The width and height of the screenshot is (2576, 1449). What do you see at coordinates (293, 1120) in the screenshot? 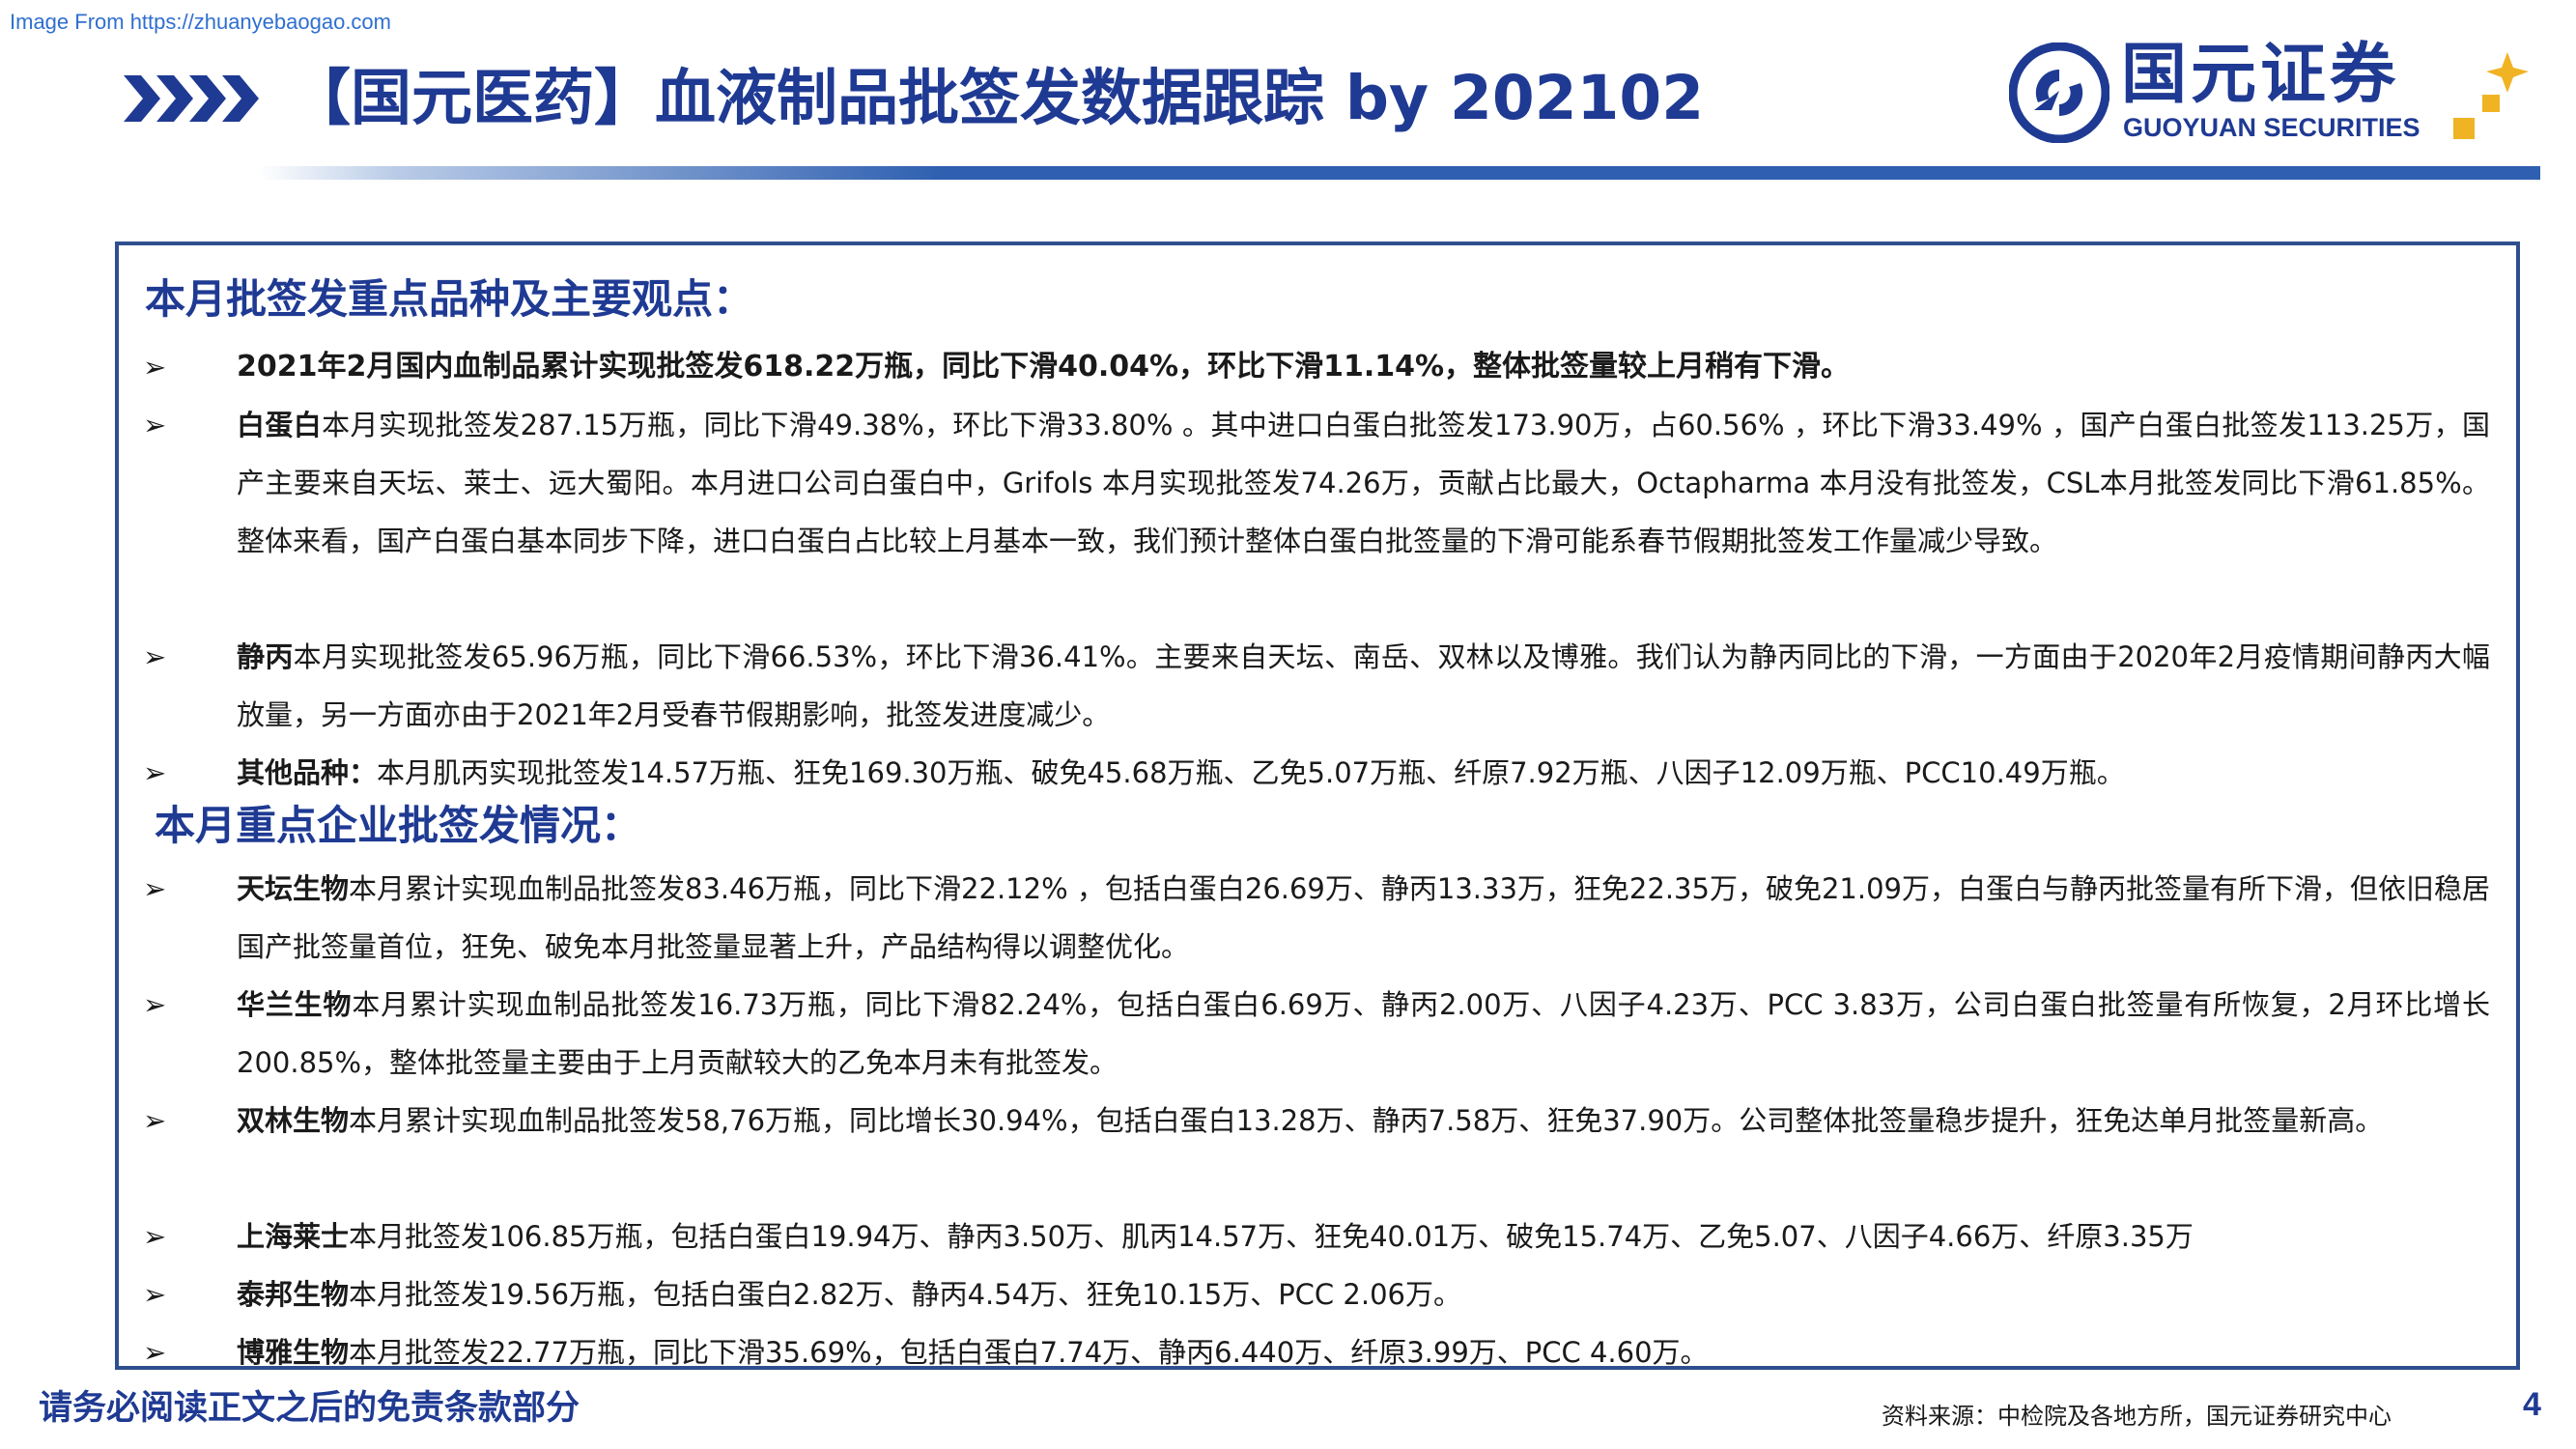
I see `item-lead: 双林生物` at bounding box center [293, 1120].